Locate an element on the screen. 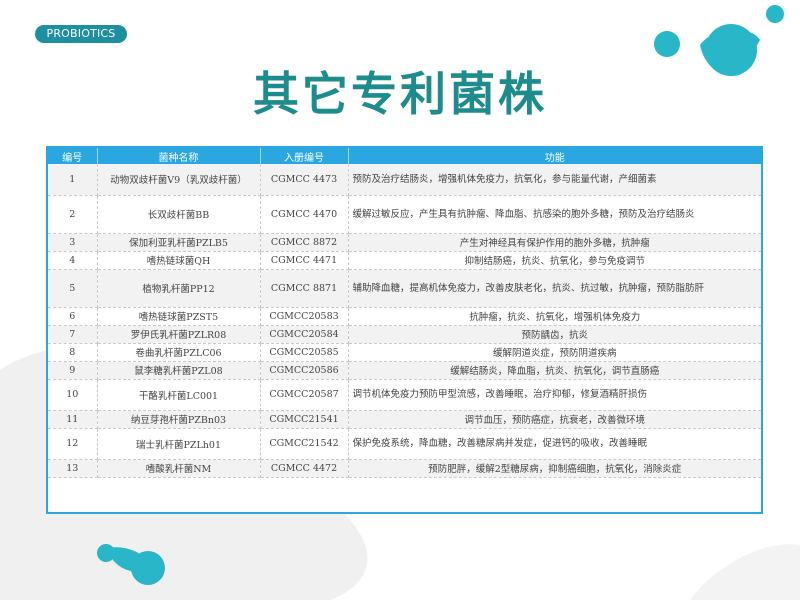  row-function: 保护免疫系统，降血糖，改善糖尿病并发症，促进钙的吸收，改善睡眠 is located at coordinates (554, 444).